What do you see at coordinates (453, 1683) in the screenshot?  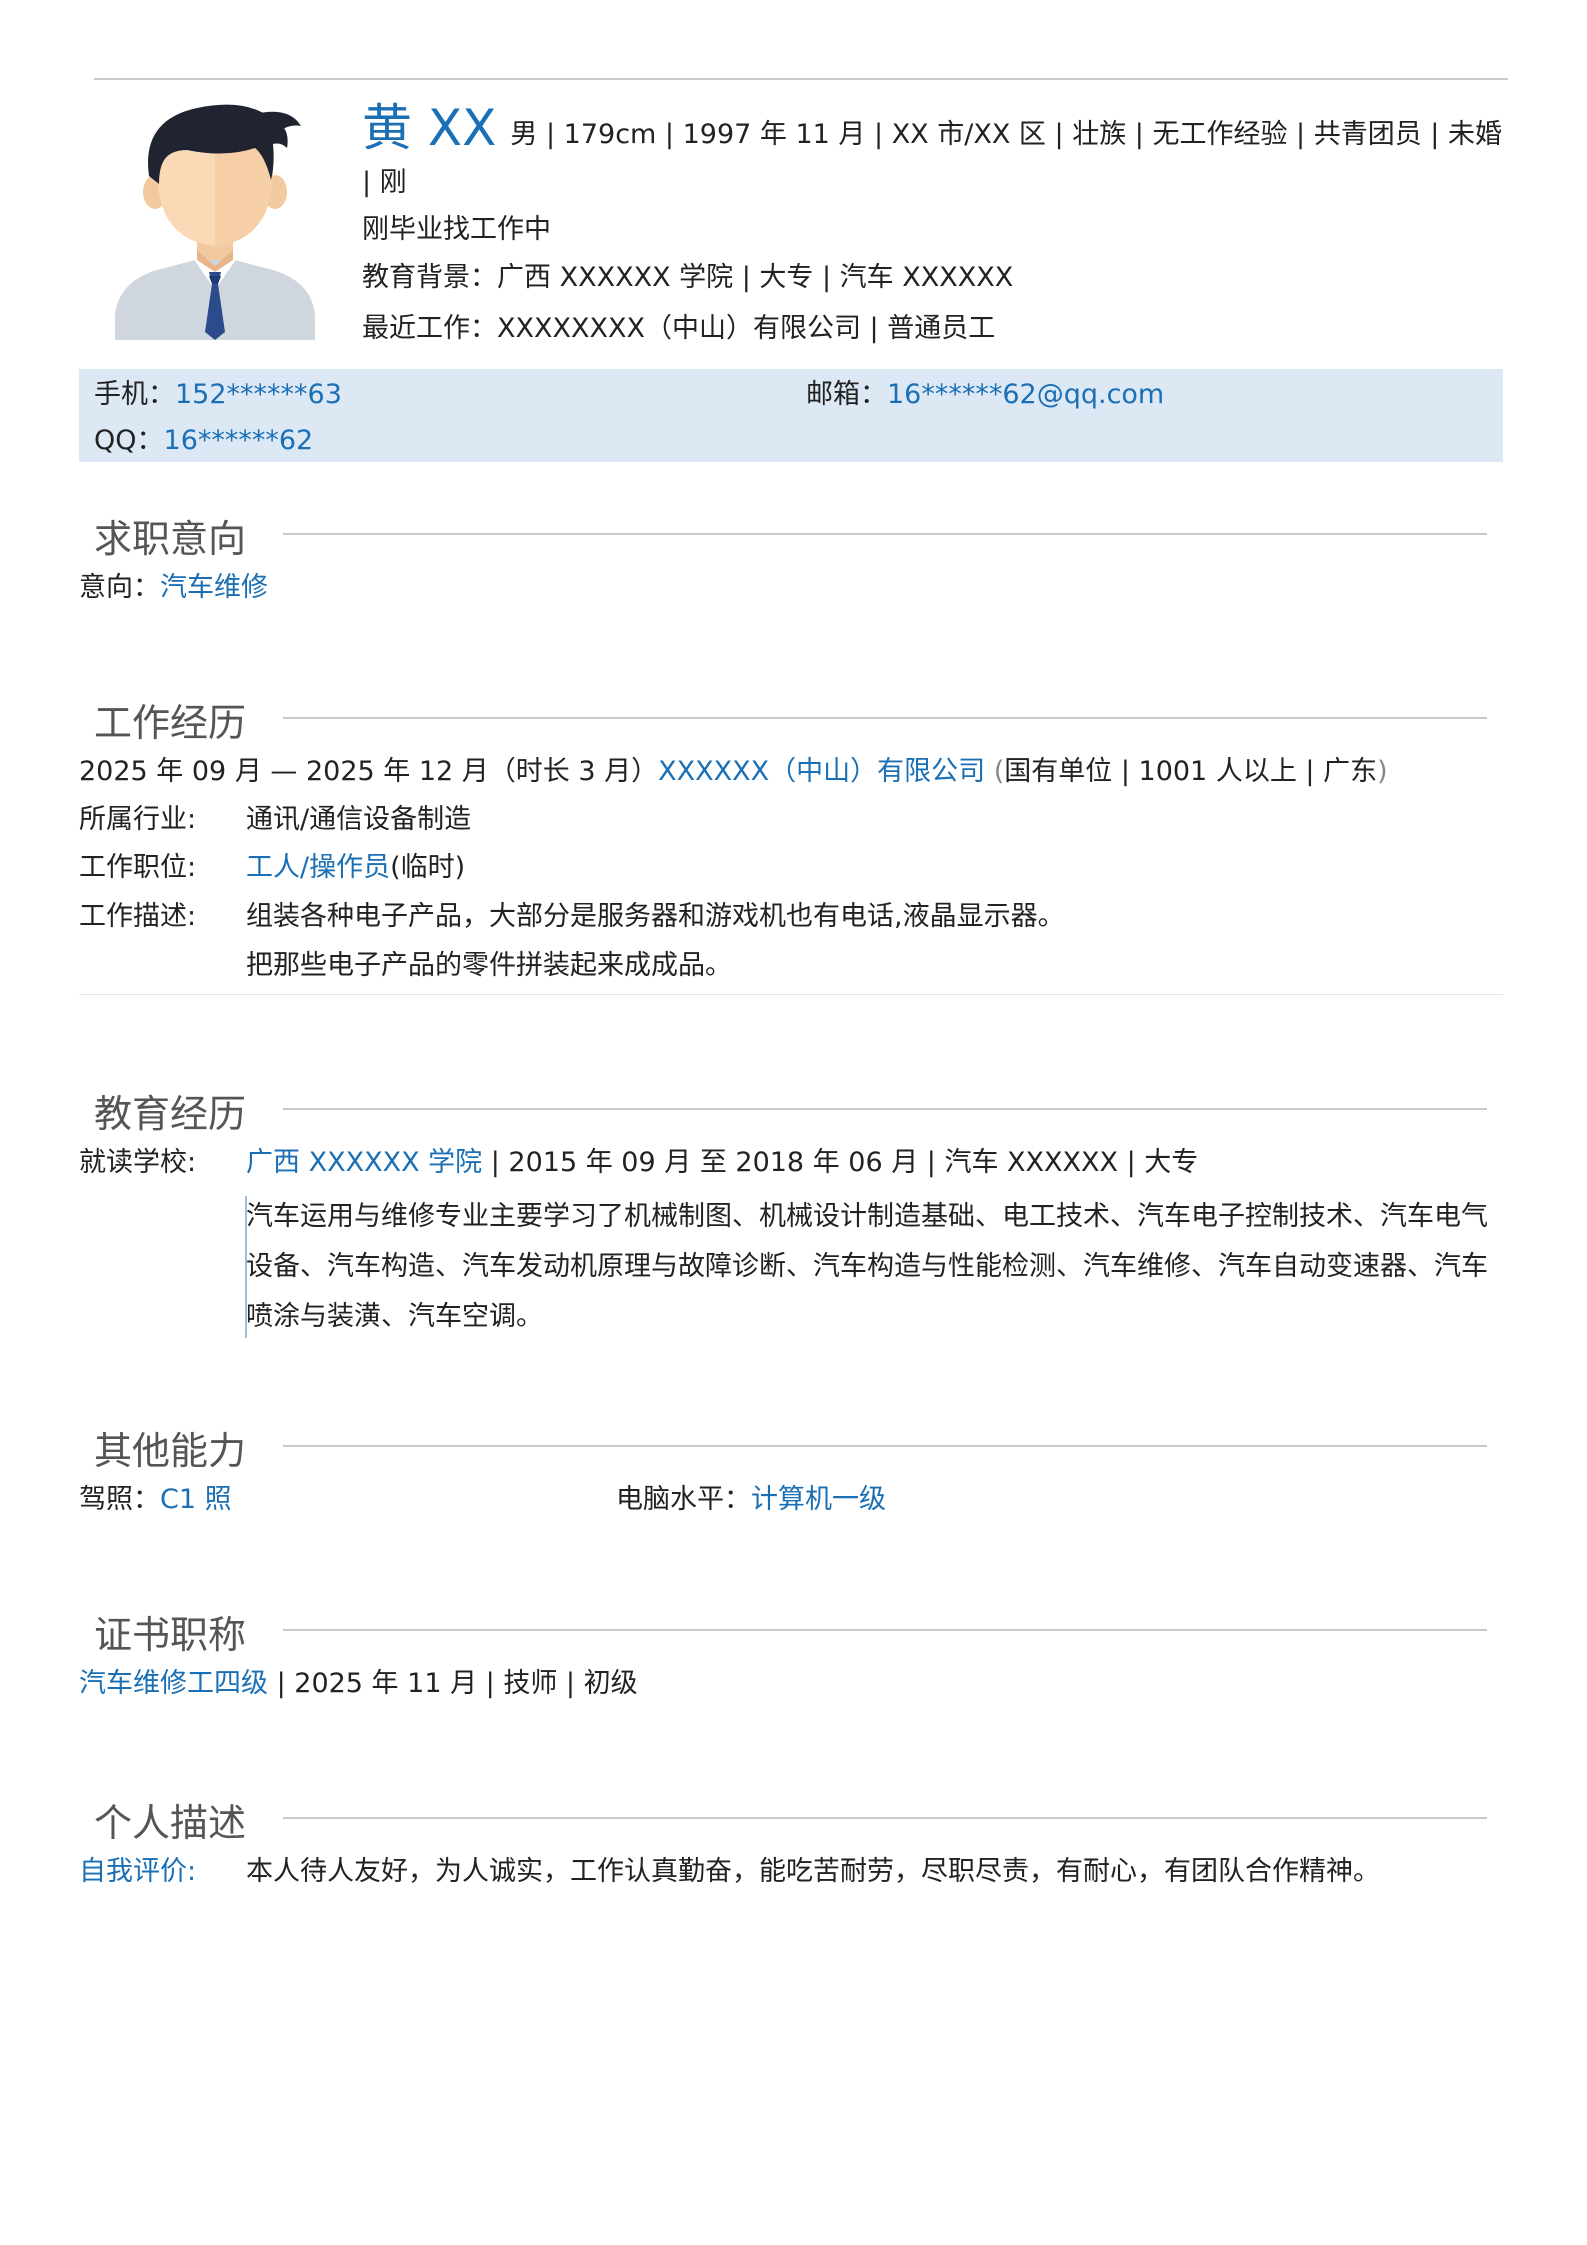 I see `cert-meta: | 2025 年 11 月 | 技师 | 初级` at bounding box center [453, 1683].